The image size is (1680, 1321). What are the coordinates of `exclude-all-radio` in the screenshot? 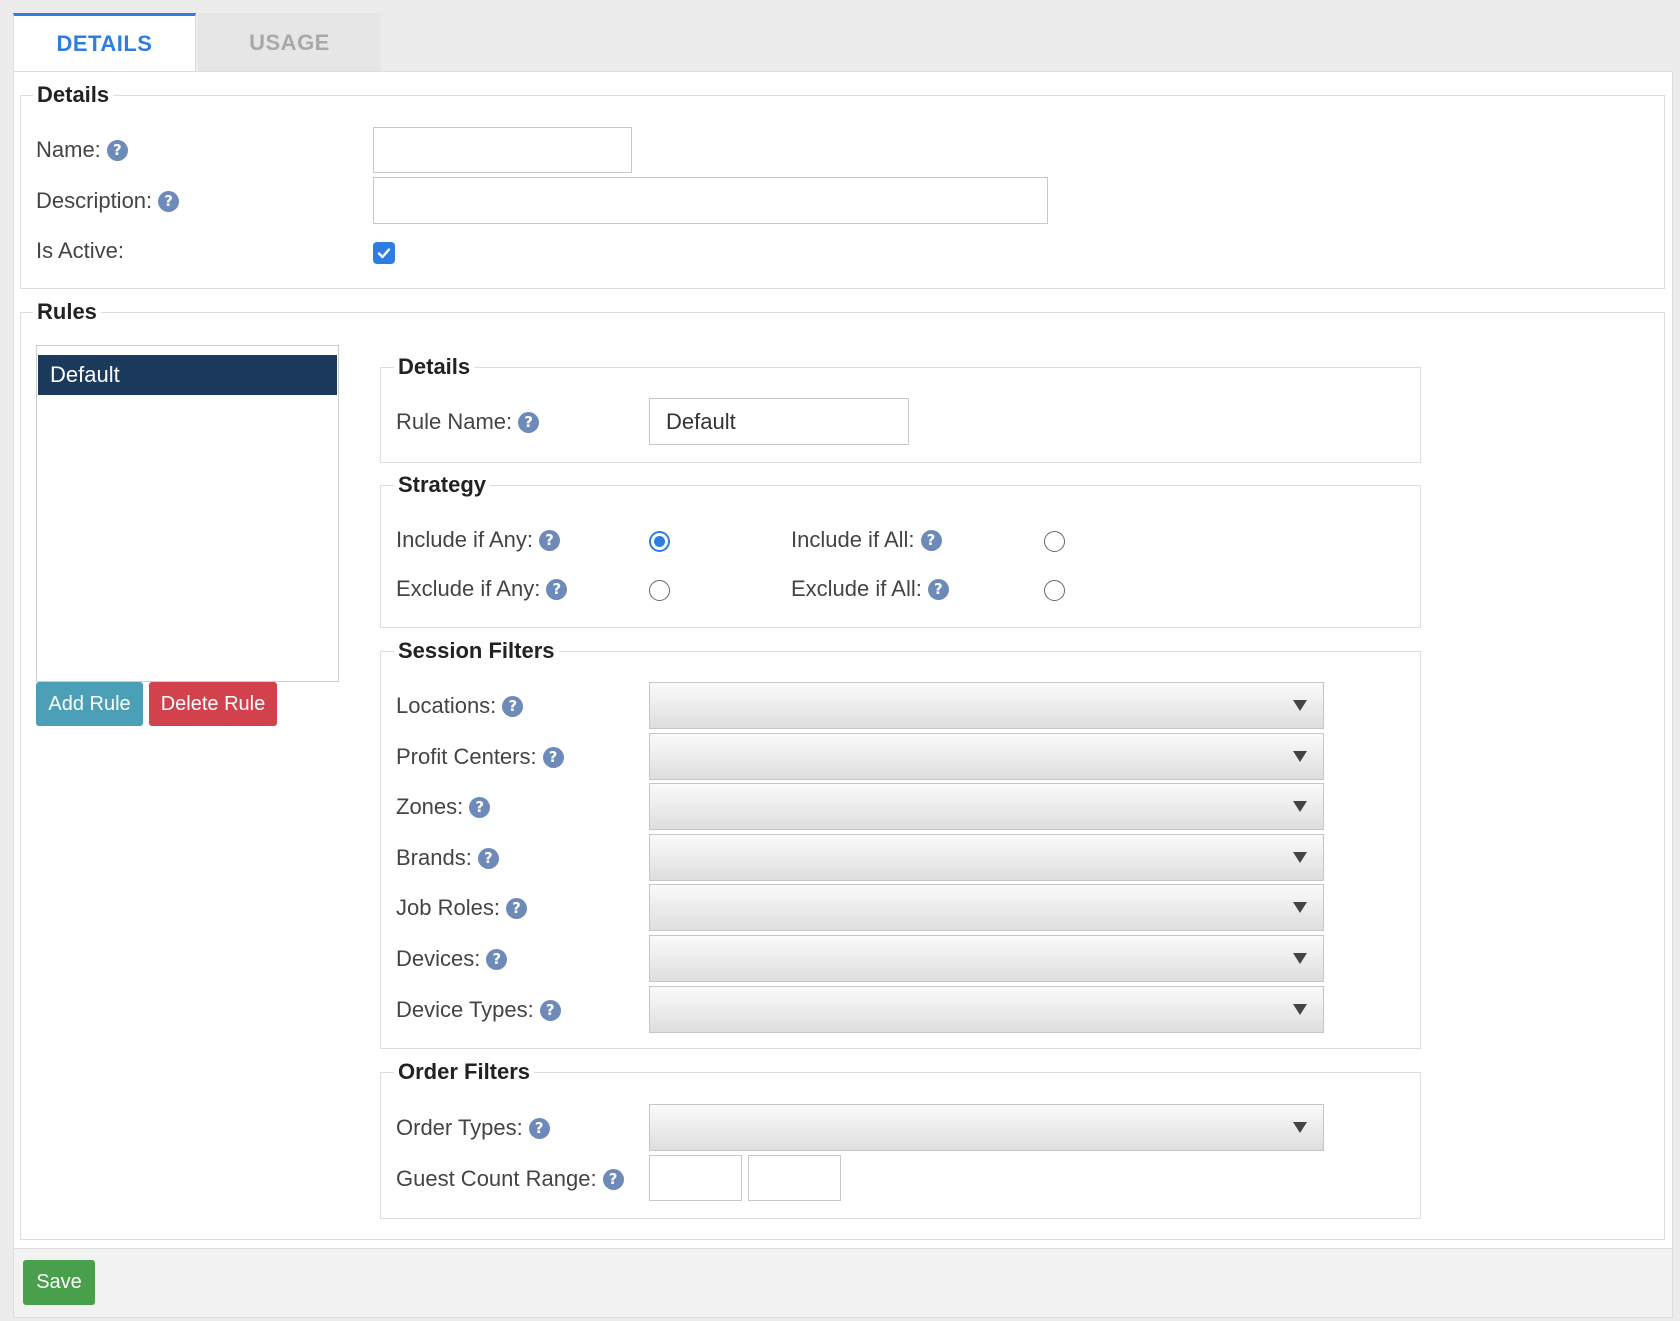 It's located at (1054, 590).